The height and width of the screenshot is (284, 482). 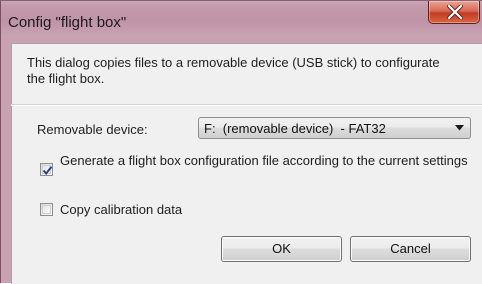 I want to click on generate-config-checkbox, so click(x=46, y=169).